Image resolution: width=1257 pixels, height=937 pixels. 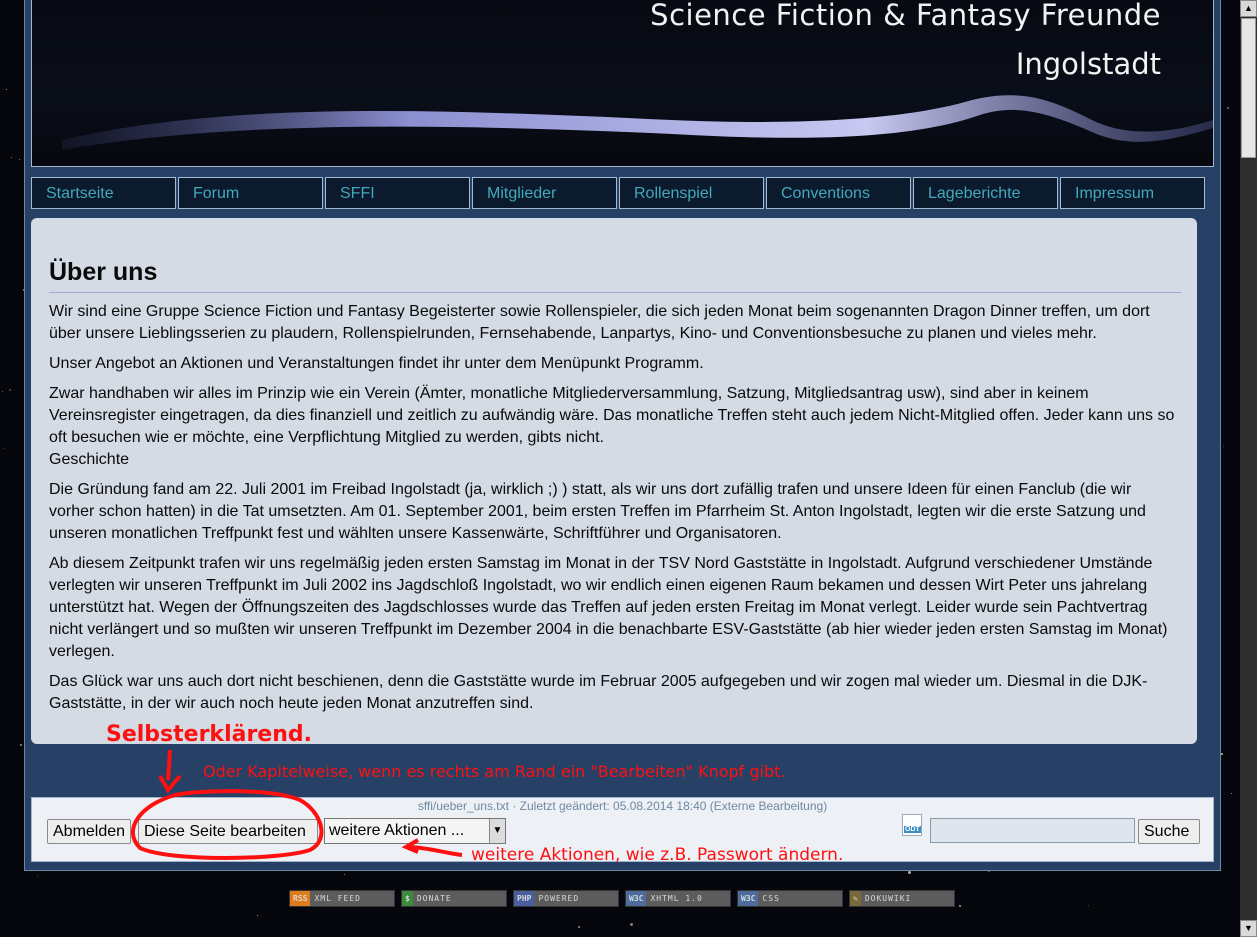 What do you see at coordinates (771, 898) in the screenshot?
I see `badge-css-right: CSS` at bounding box center [771, 898].